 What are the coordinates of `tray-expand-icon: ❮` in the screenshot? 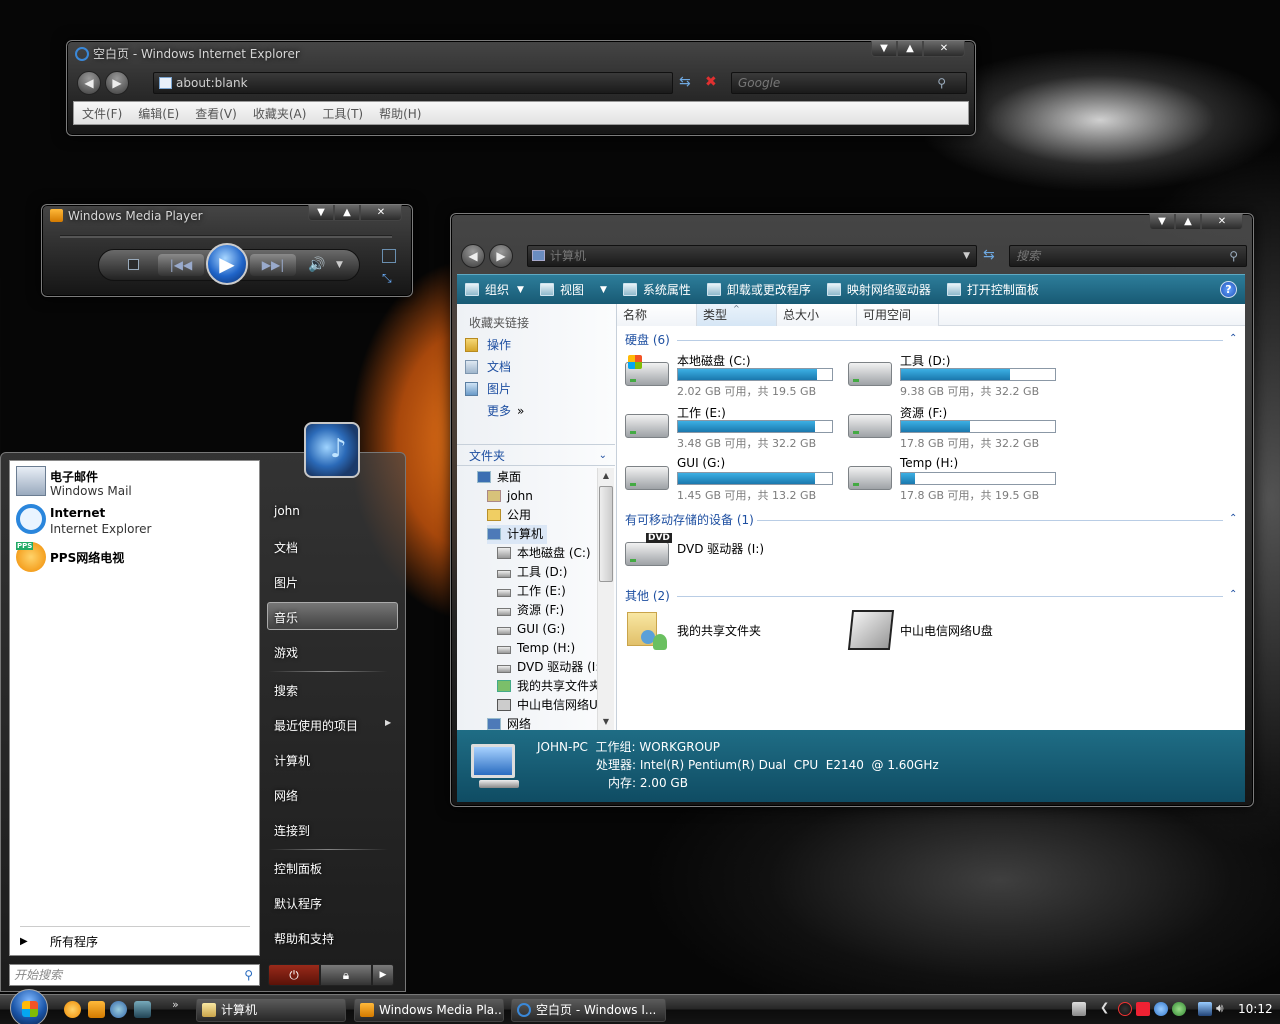 It's located at (1104, 1007).